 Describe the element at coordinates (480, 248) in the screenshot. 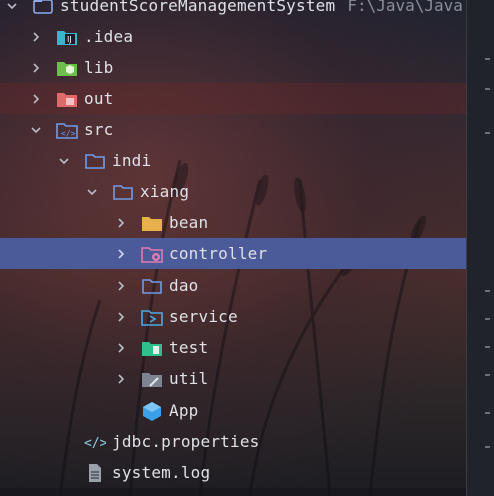

I see `editor-gutter` at that location.